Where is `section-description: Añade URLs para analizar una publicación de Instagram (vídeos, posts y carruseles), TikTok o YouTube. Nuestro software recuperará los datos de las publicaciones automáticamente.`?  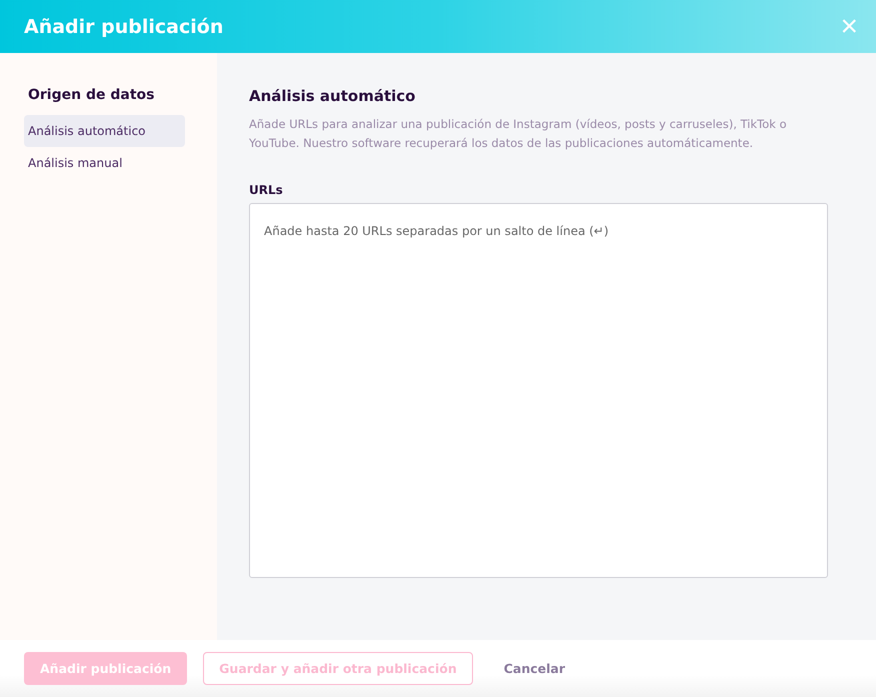
section-description: Añade URLs para analizar una publicación de Instagram (vídeos, posts y carruseles), TikTok o YouTube. Nuestro software recuperará los datos de las publicaciones automáticamente. is located at coordinates (518, 134).